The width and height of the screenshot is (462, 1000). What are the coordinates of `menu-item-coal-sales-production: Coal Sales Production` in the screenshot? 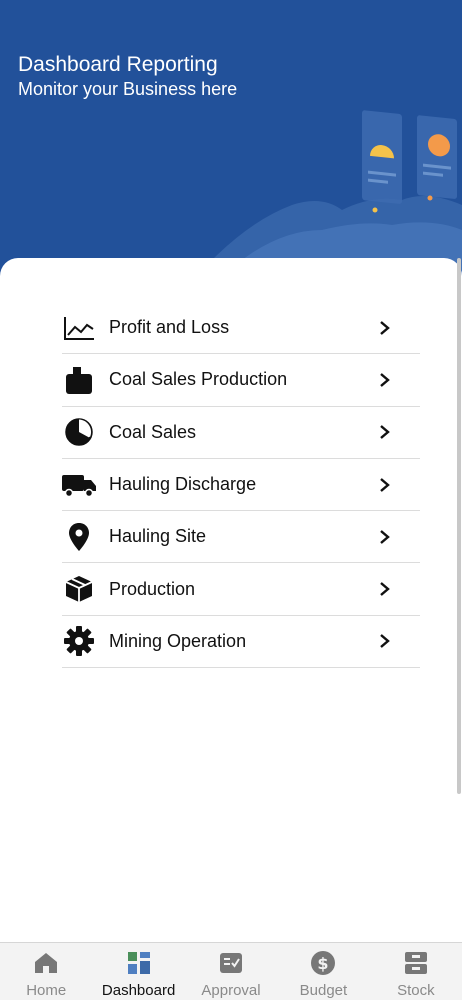 It's located at (241, 380).